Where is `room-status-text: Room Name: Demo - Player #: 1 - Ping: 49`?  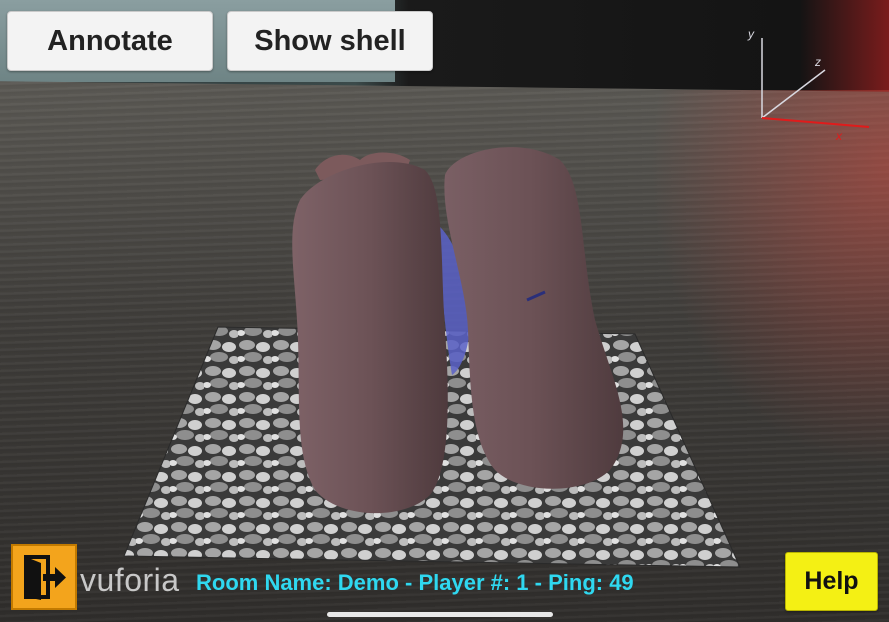
room-status-text: Room Name: Demo - Player #: 1 - Ping: 49 is located at coordinates (415, 582).